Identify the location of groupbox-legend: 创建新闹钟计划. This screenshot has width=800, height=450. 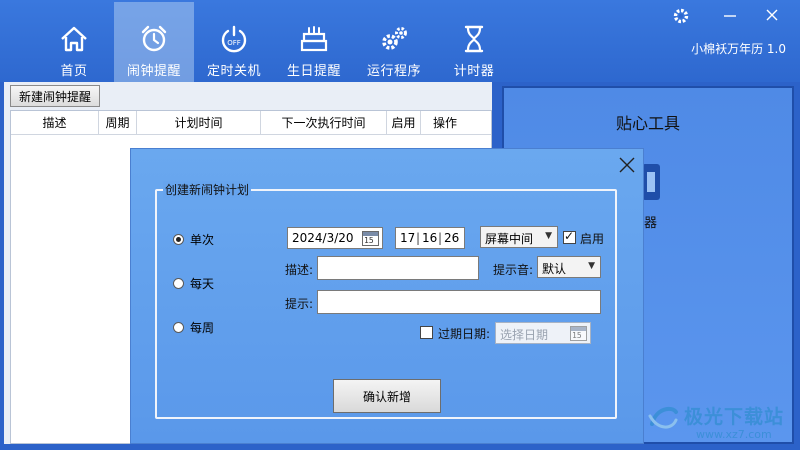
(207, 189).